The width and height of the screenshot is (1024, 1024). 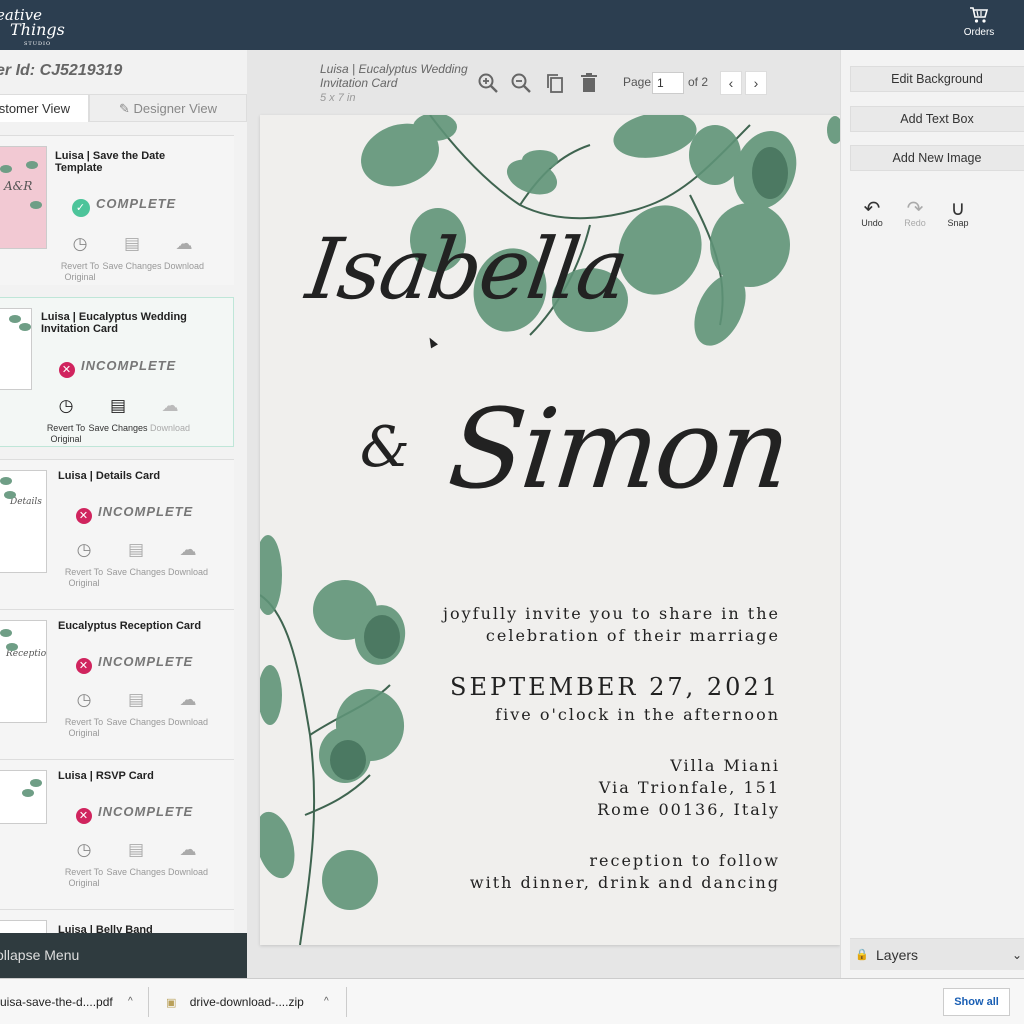 What do you see at coordinates (688, 809) in the screenshot?
I see `venue-city: Rome 00136, Italy` at bounding box center [688, 809].